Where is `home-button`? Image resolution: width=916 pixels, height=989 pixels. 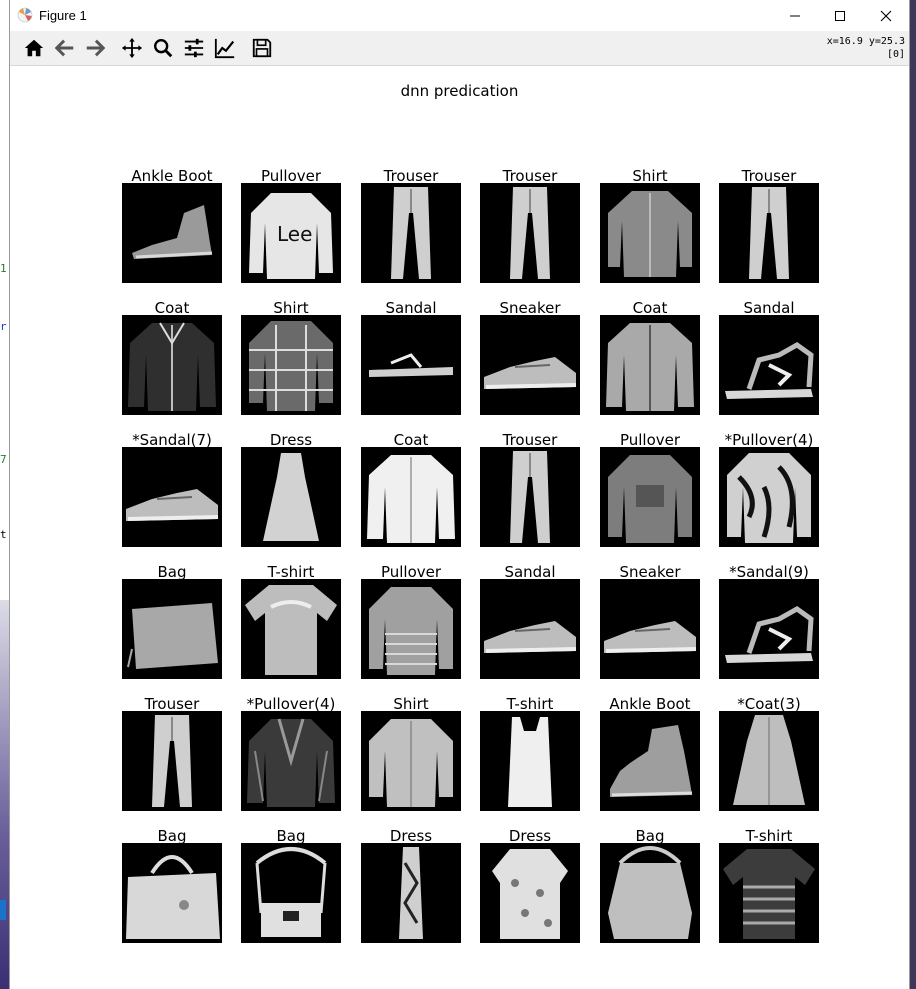 home-button is located at coordinates (34, 48).